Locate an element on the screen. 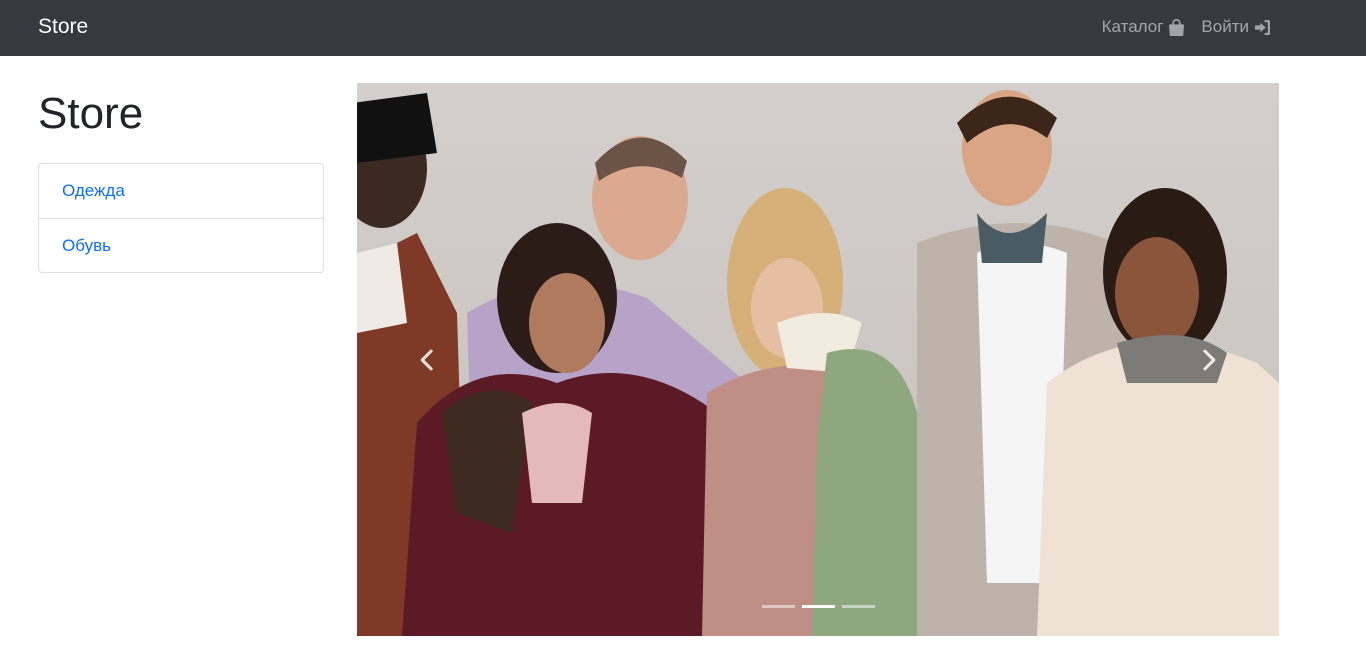  carousel-prev-button is located at coordinates (427, 359).